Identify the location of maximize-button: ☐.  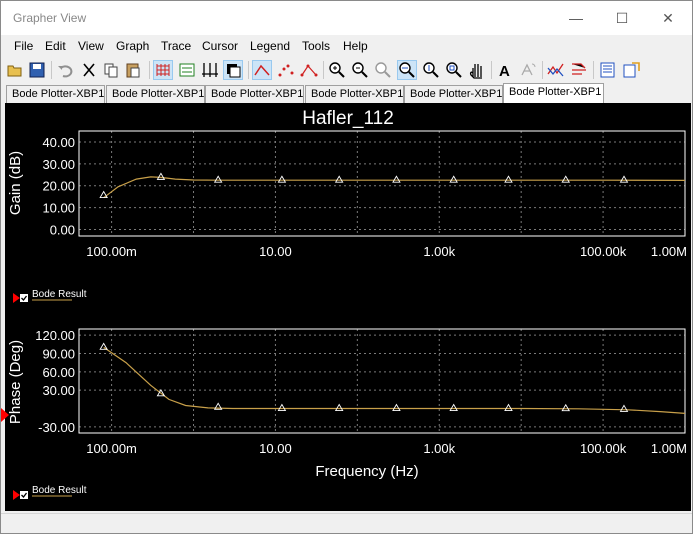
(622, 18).